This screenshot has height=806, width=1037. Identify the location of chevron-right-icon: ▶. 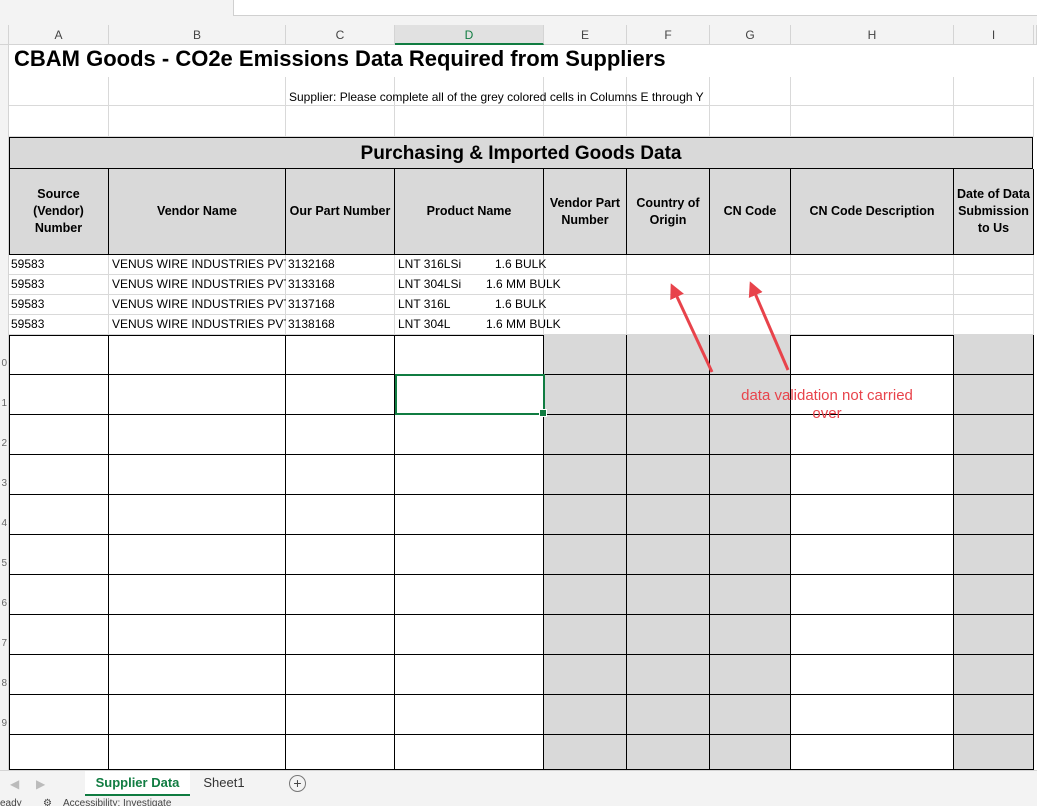
(40, 784).